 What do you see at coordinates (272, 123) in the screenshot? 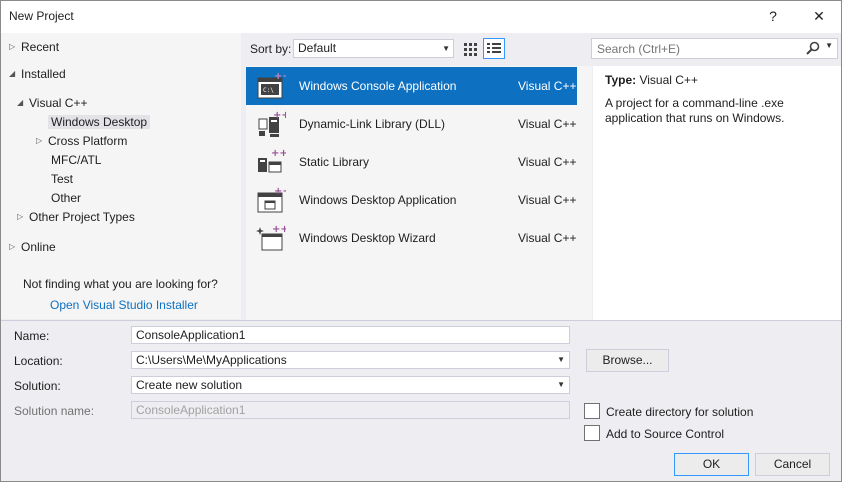
I see `dll-icon: ++` at bounding box center [272, 123].